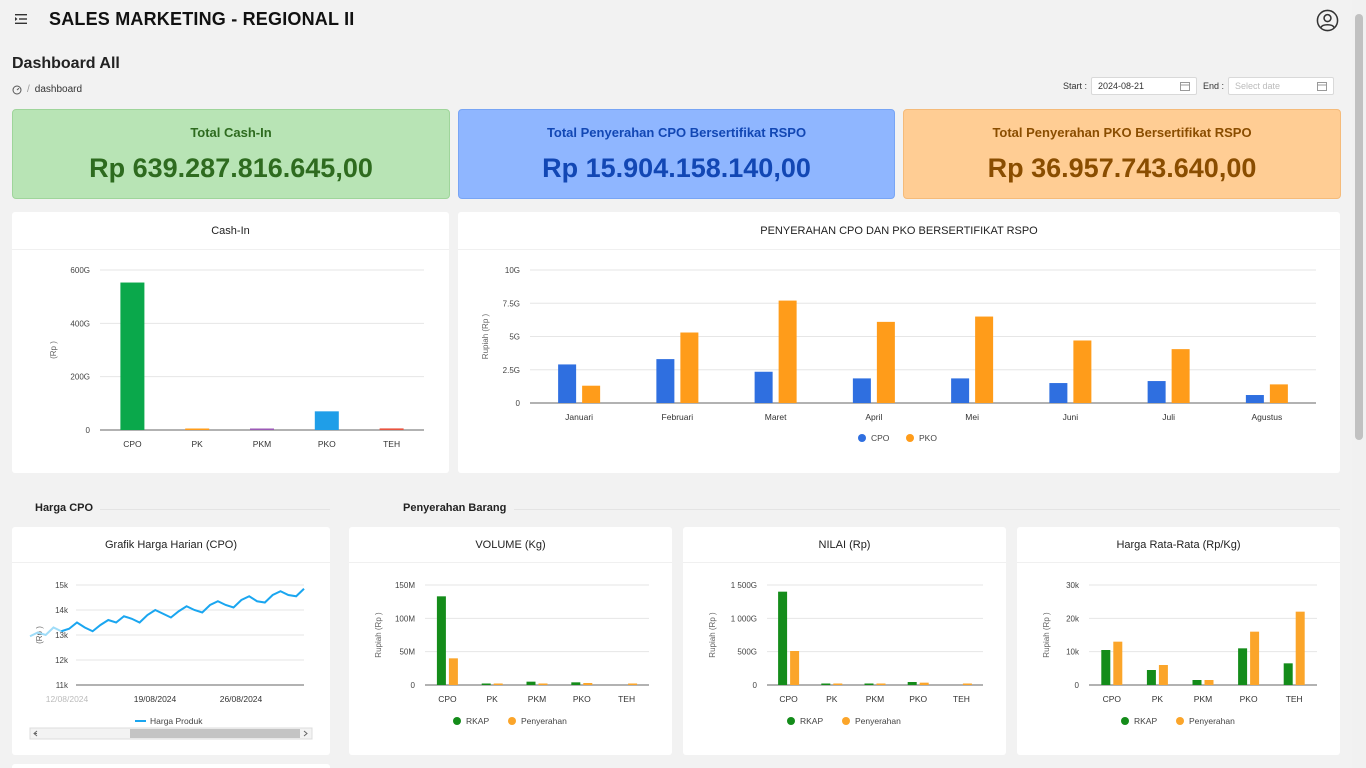 This screenshot has height=768, width=1366. I want to click on page-scrollbar, so click(1359, 384).